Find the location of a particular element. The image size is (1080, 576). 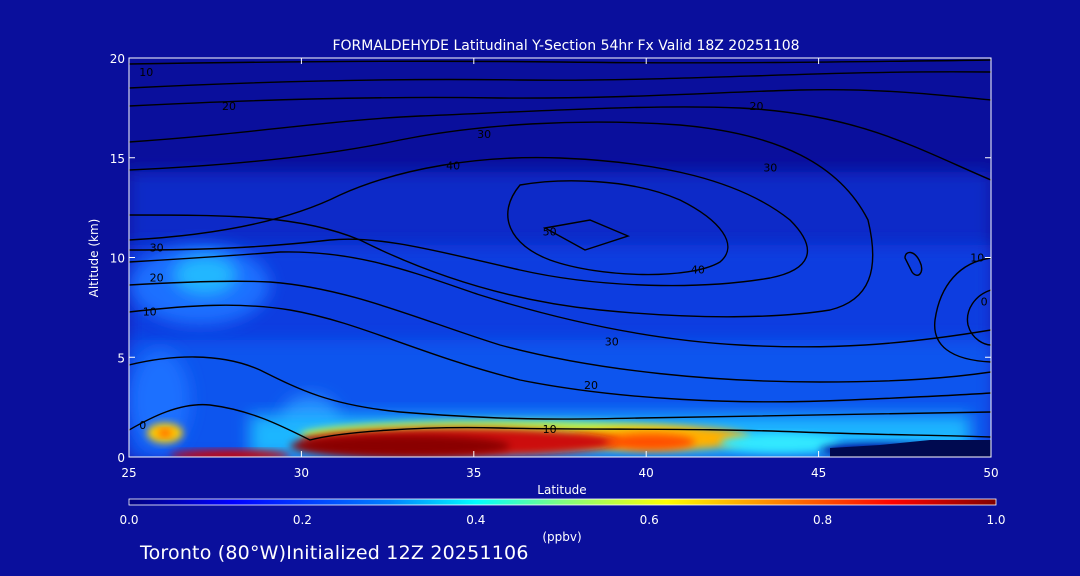

x-axis-label: Latitude is located at coordinates (561, 490).